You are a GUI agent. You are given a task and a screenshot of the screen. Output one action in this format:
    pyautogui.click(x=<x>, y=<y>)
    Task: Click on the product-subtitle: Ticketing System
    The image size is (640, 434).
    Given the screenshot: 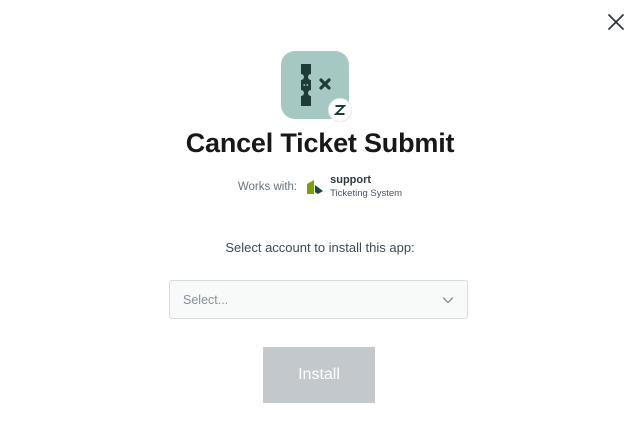 What is the action you would take?
    pyautogui.click(x=366, y=193)
    